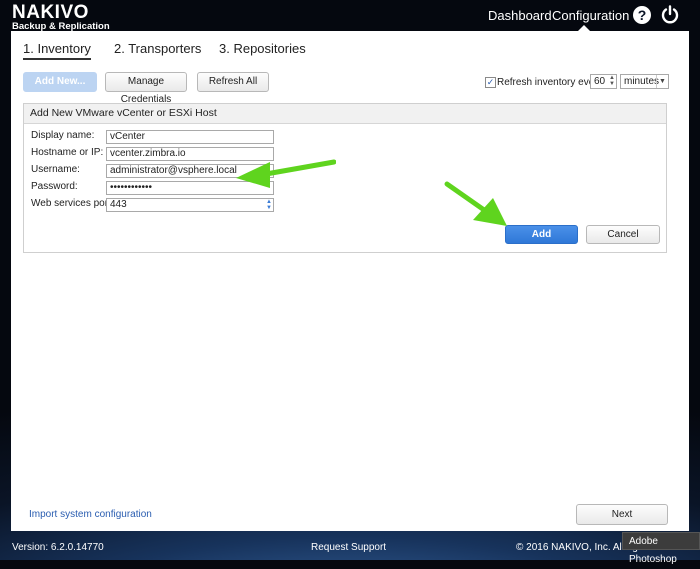 Image resolution: width=700 pixels, height=569 pixels. Describe the element at coordinates (50, 12) in the screenshot. I see `logo-main-text: NAKIVO` at that location.